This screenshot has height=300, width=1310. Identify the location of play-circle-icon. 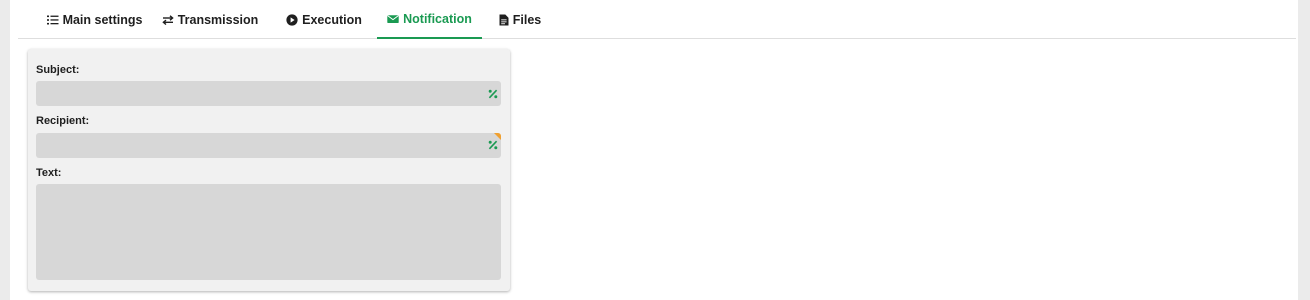
(292, 19).